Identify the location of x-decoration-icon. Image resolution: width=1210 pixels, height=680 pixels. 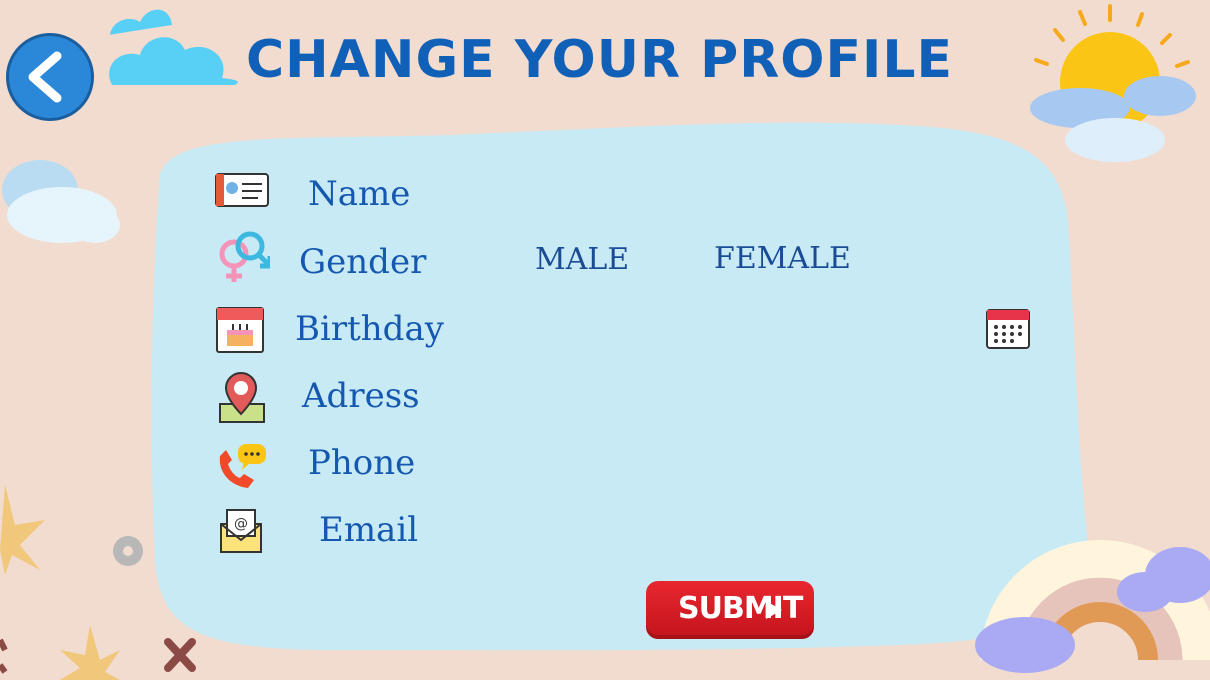
(180, 655).